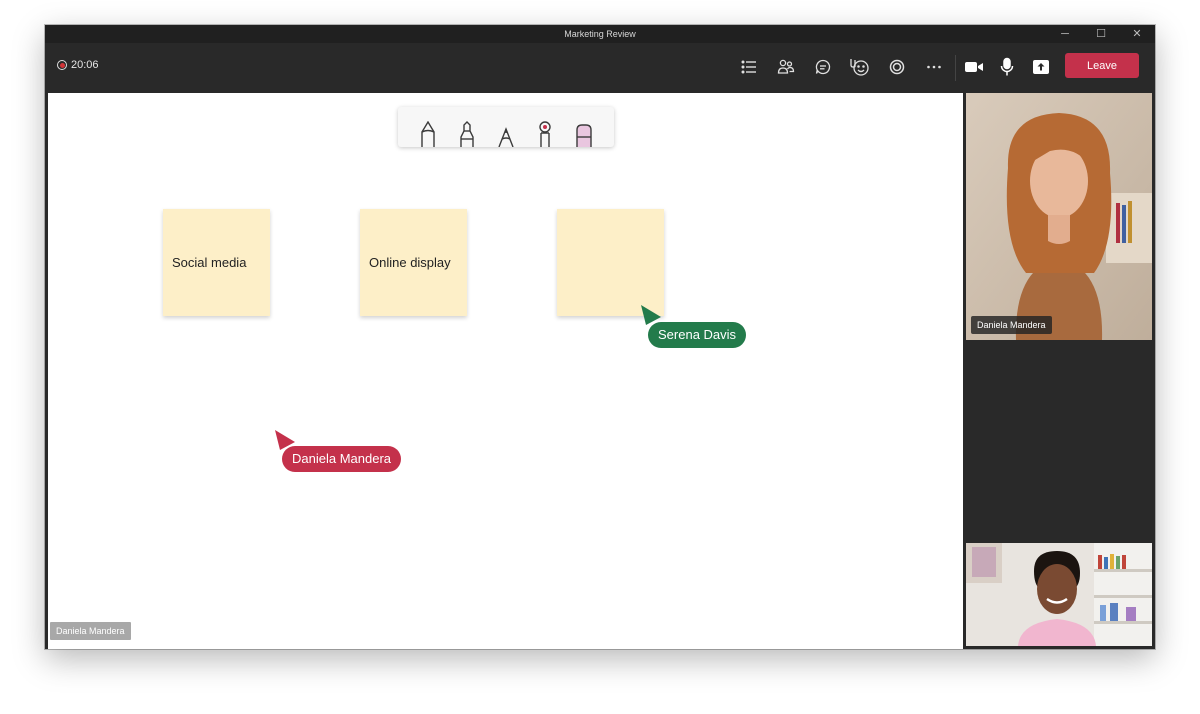 This screenshot has height=714, width=1200. I want to click on title-bar: Marketing Review ─ ☐ ✕, so click(600, 34).